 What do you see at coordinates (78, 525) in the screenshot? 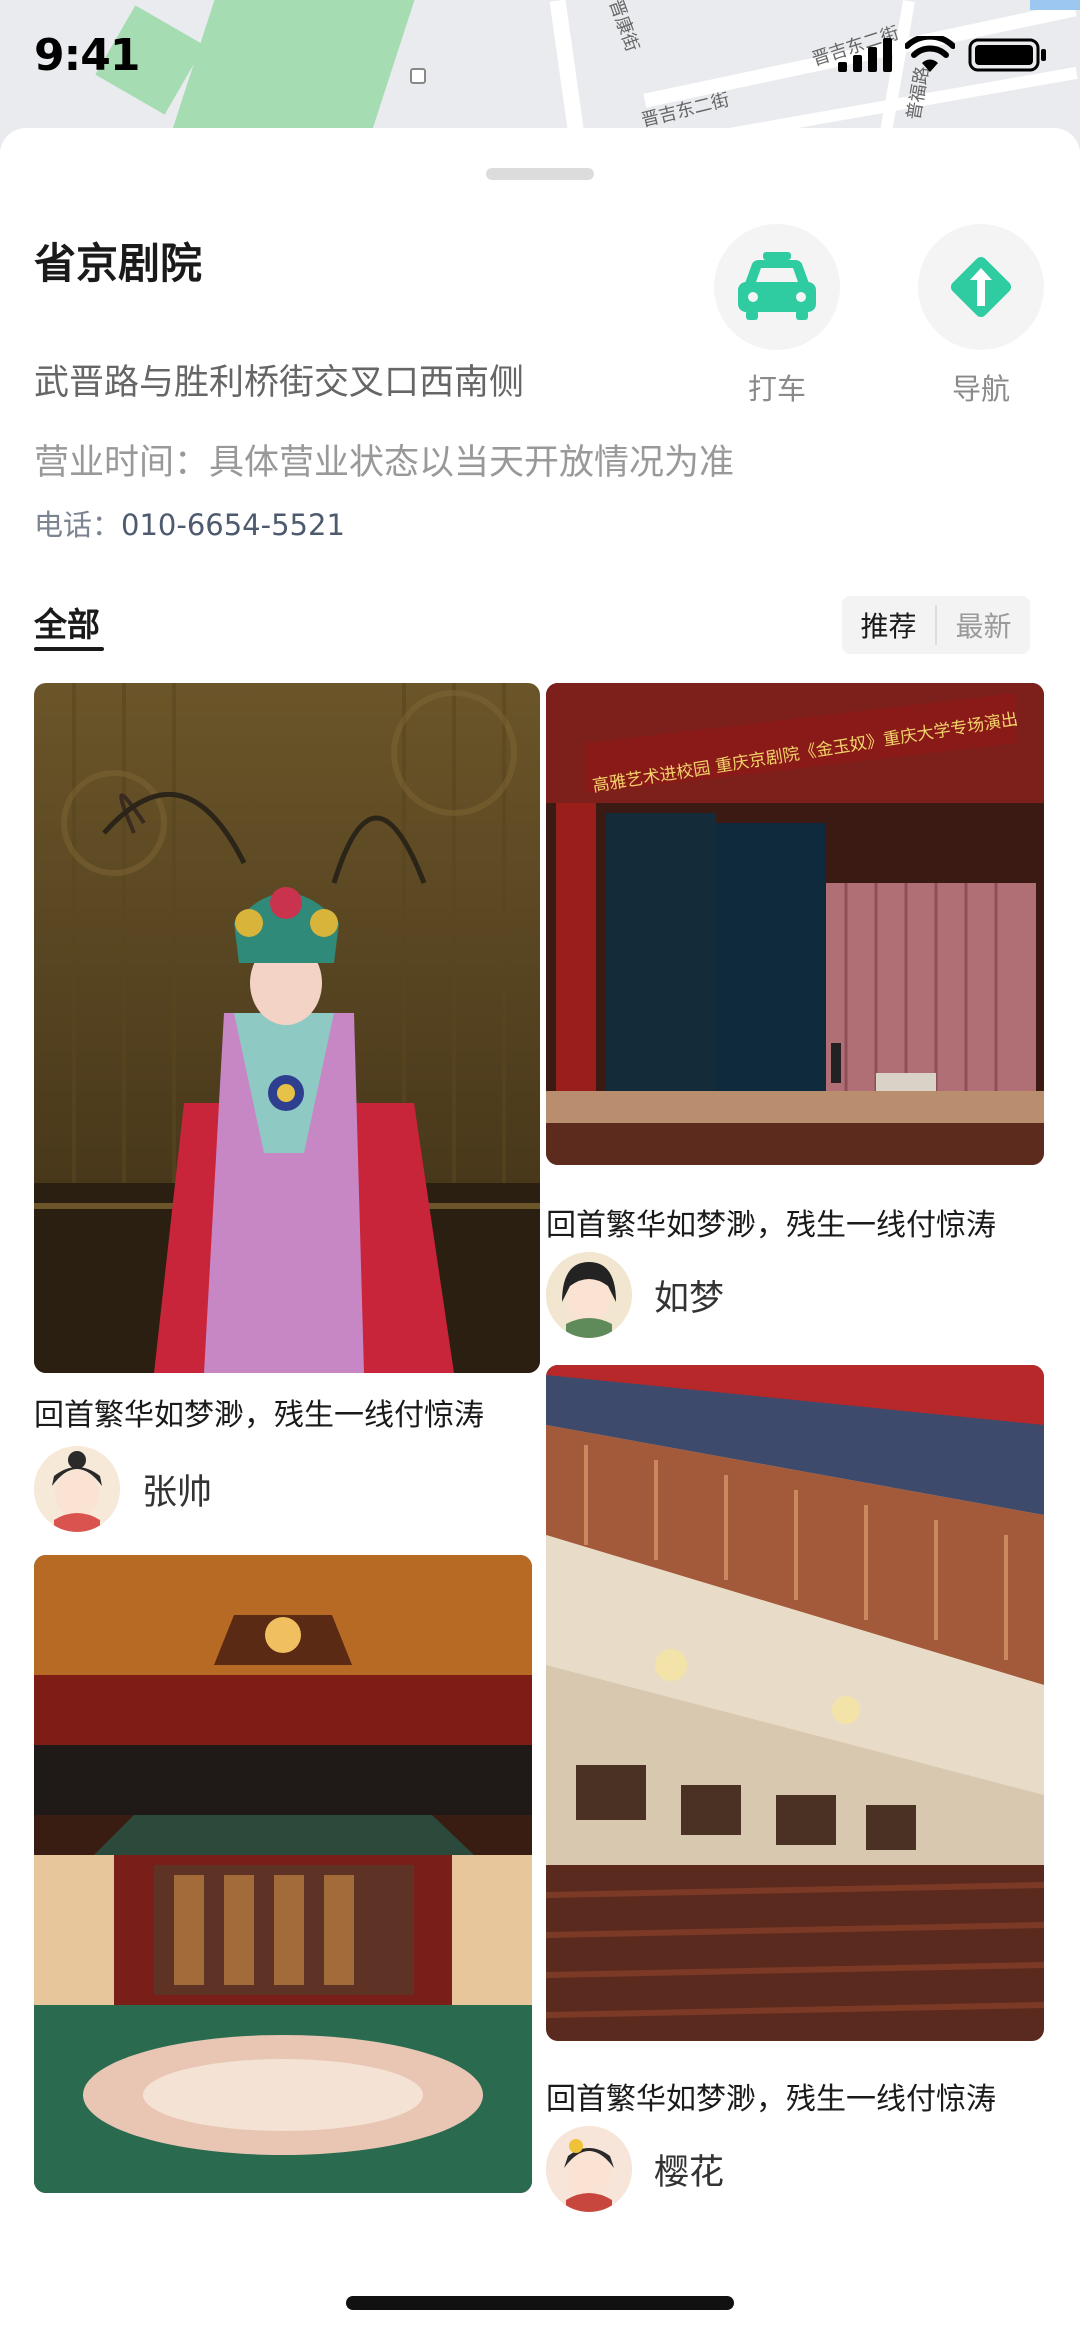
I see `phone-label: 电话：` at bounding box center [78, 525].